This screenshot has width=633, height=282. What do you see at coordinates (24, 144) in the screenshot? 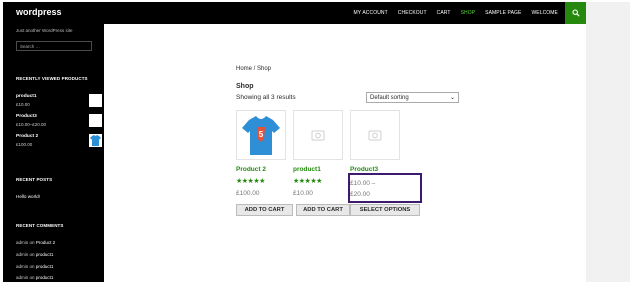
I see `recently-viewed-price: £100.00` at bounding box center [24, 144].